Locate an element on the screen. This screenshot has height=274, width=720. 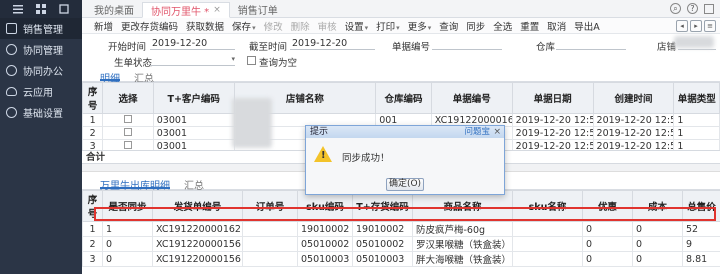
column-header: 单据编号 is located at coordinates (471, 98).